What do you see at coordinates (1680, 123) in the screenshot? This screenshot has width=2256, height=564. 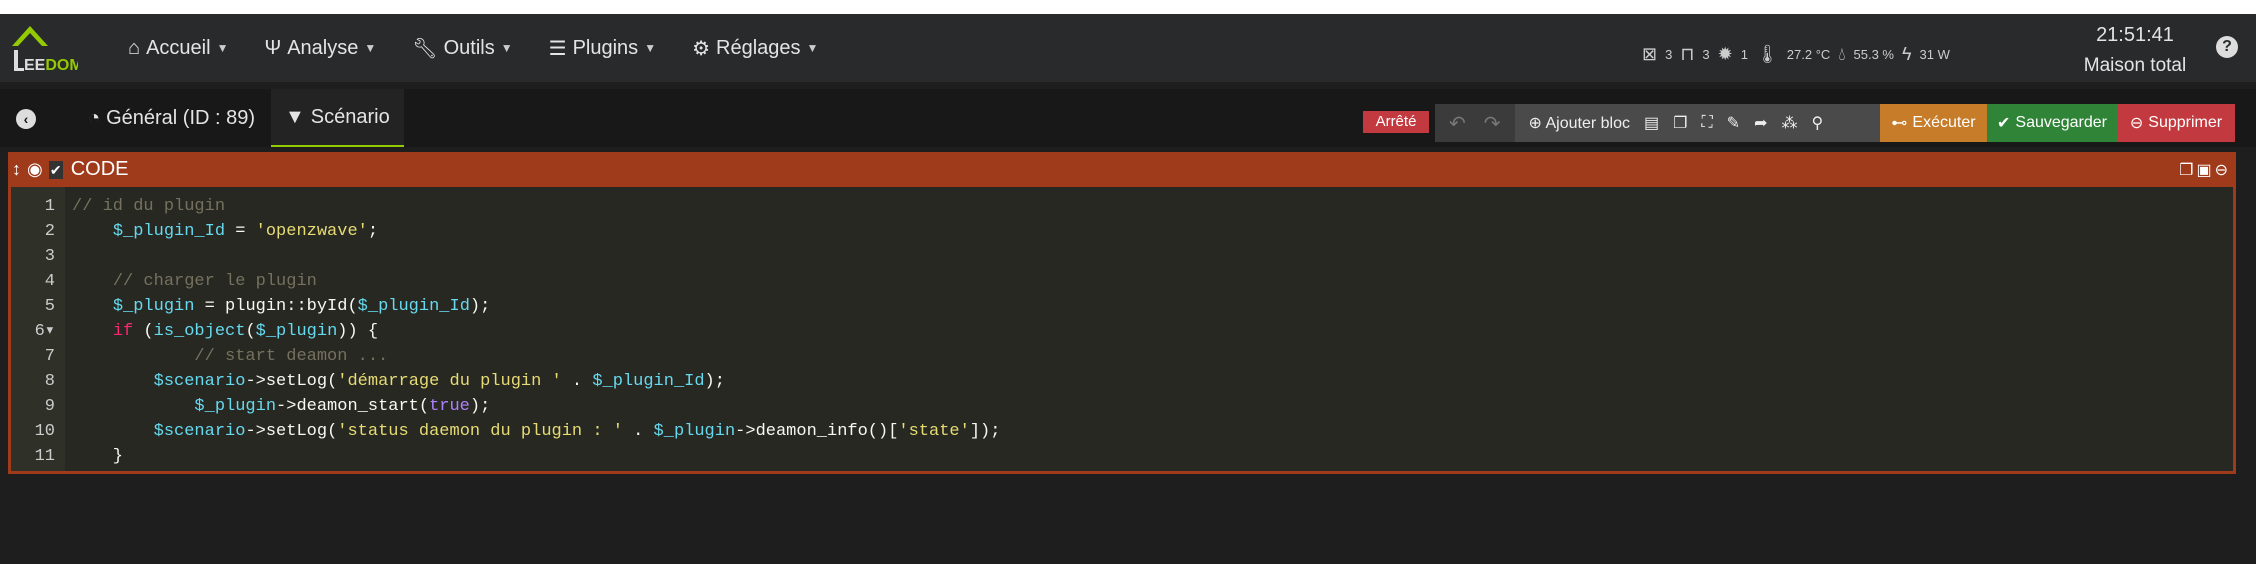 I see `copy-icon: ❐` at bounding box center [1680, 123].